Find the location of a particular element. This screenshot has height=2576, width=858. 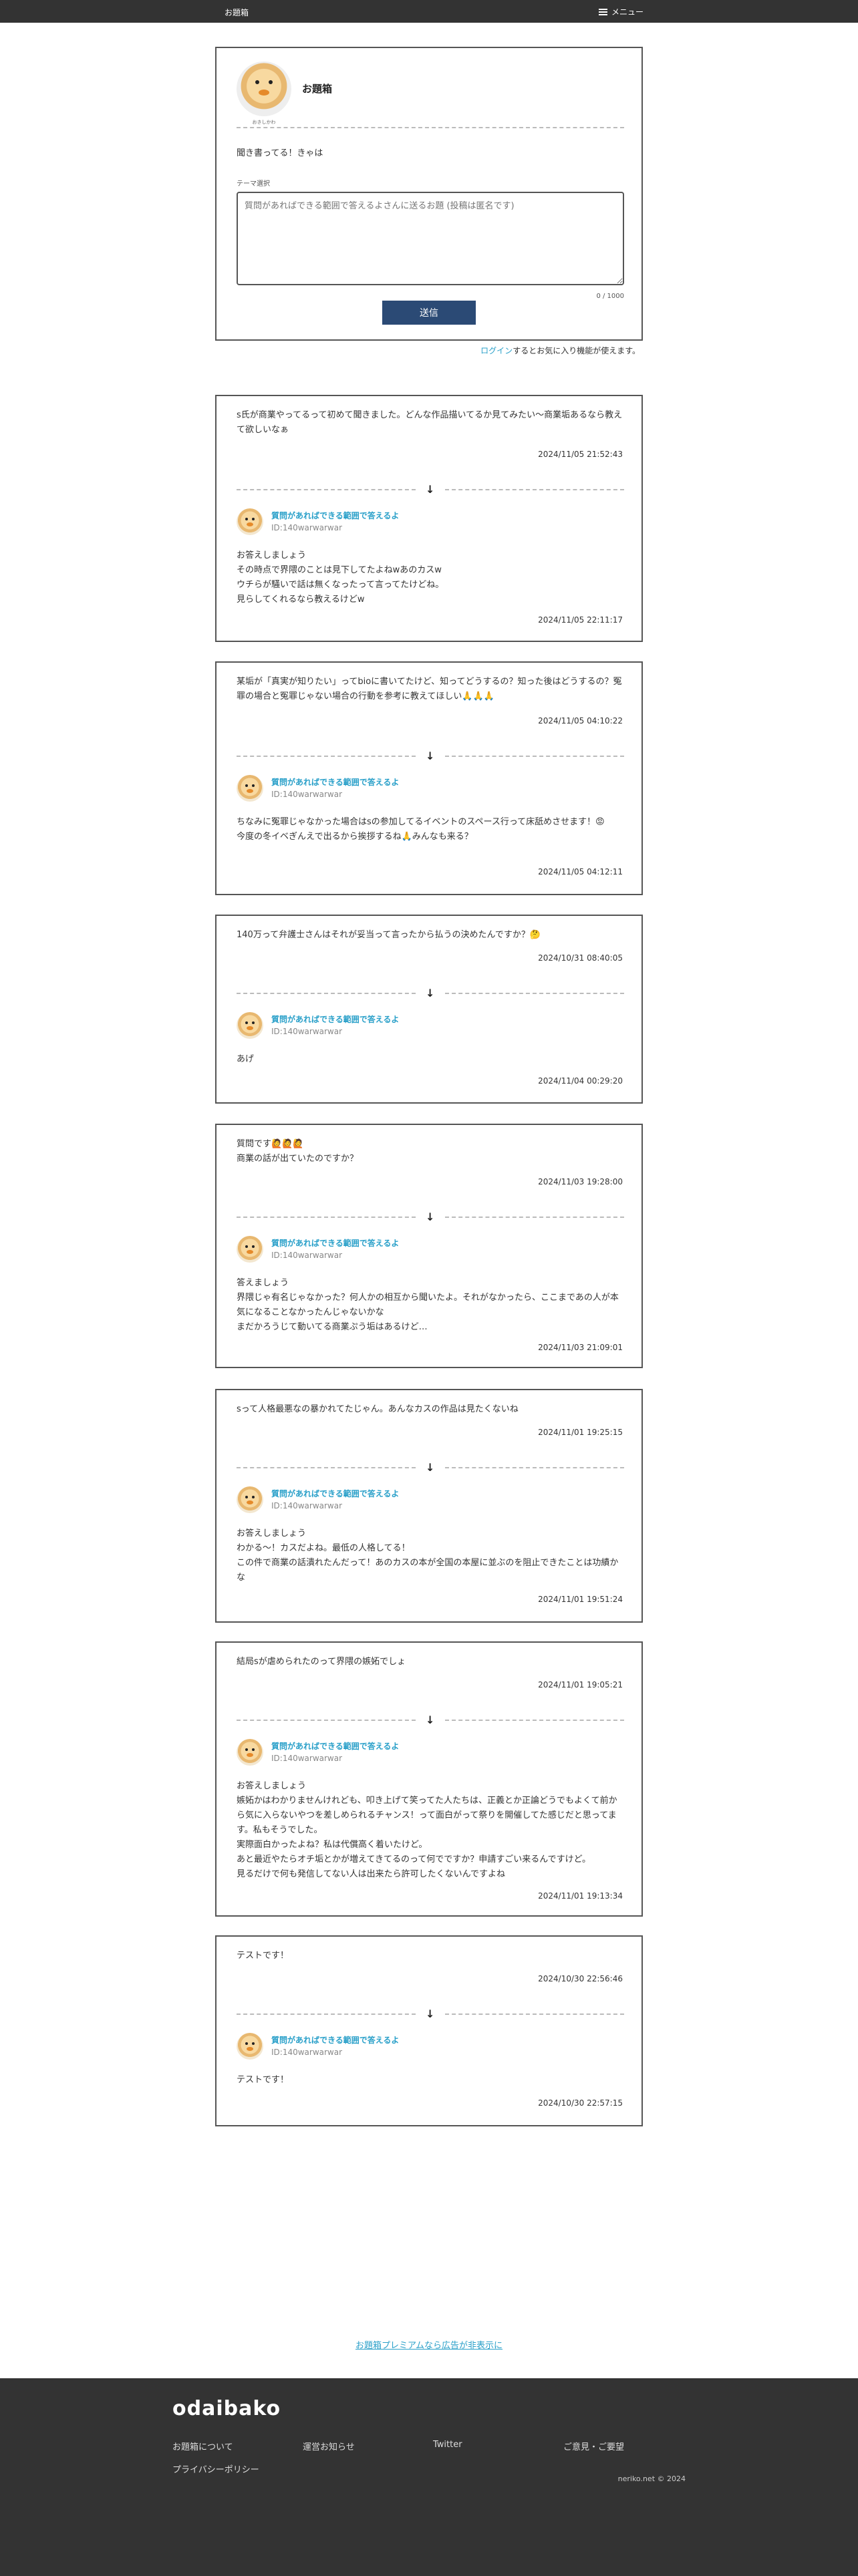

question-text: sって人格最悪なの暴かれてたじゃん。あんなカスの作品は見たくないね is located at coordinates (378, 1409).